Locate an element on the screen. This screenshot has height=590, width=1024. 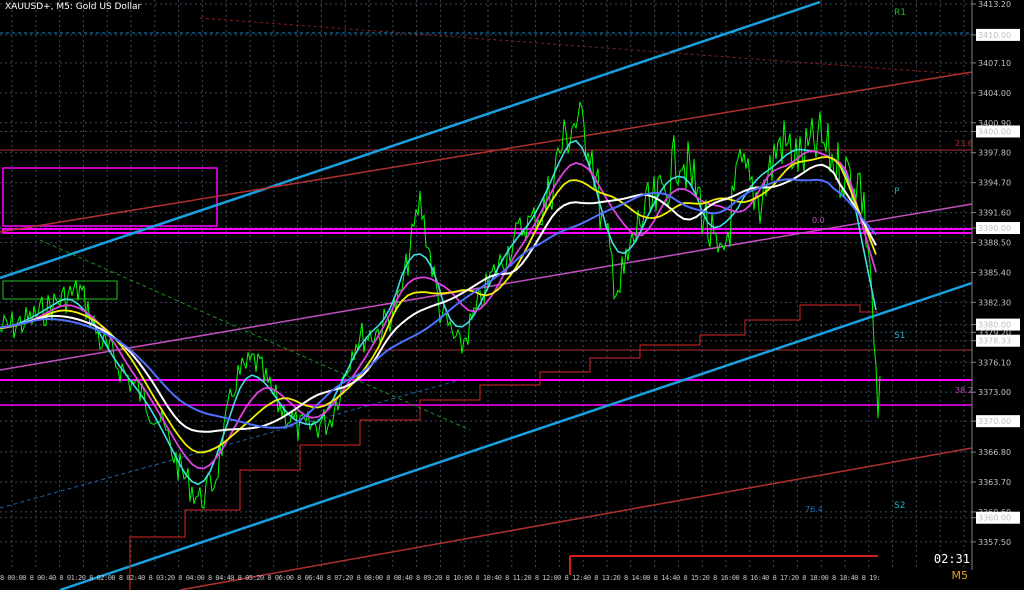
price-tick: 3388.50 is located at coordinates (994, 243).